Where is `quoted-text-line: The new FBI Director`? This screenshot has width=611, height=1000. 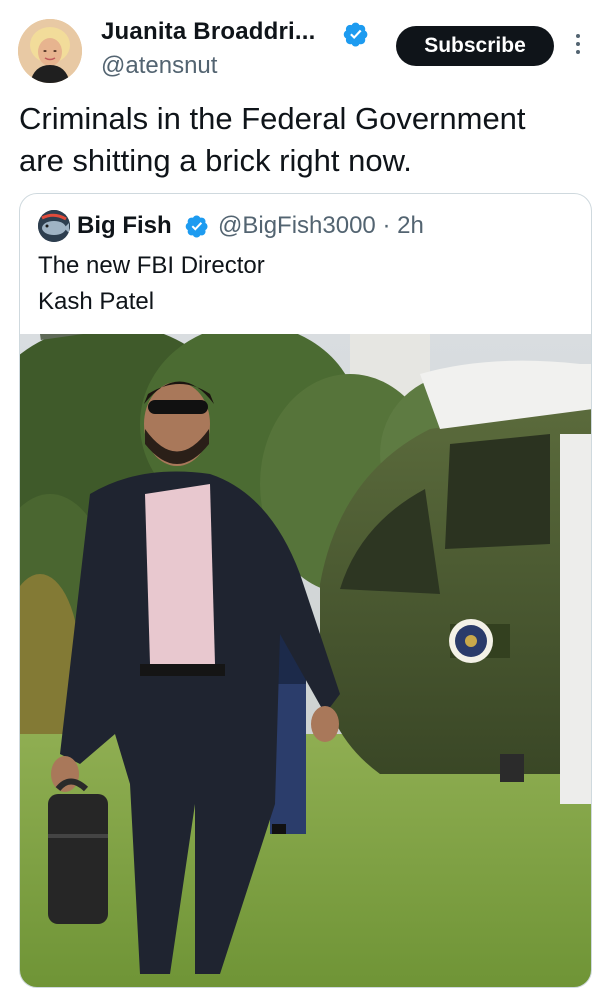 quoted-text-line: The new FBI Director is located at coordinates (151, 265).